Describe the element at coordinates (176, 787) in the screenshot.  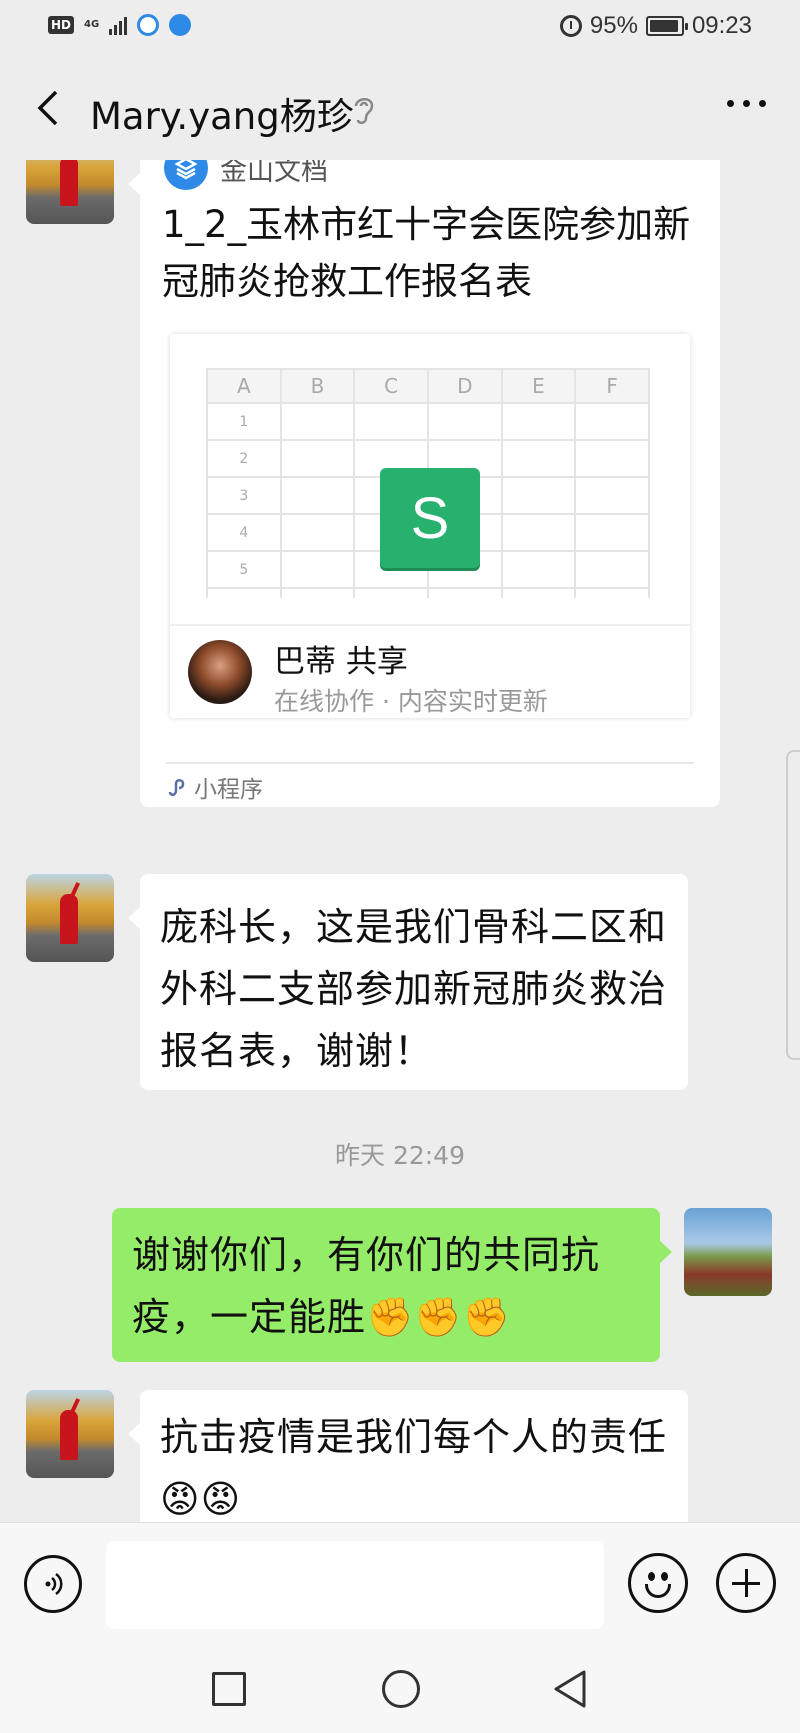
I see `mini-program-icon` at that location.